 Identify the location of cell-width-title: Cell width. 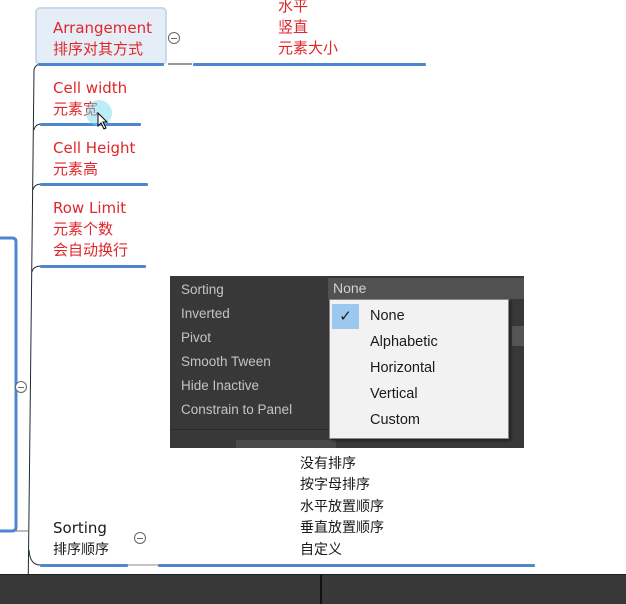
(90, 88).